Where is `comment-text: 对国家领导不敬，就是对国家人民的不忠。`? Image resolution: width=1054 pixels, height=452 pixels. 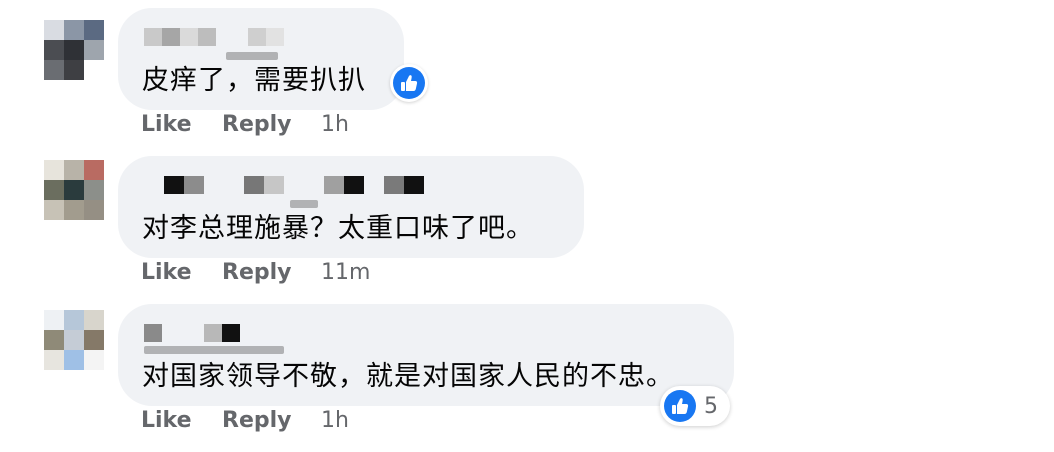
comment-text: 对国家领导不敬，就是对国家人民的不忠。 is located at coordinates (408, 376).